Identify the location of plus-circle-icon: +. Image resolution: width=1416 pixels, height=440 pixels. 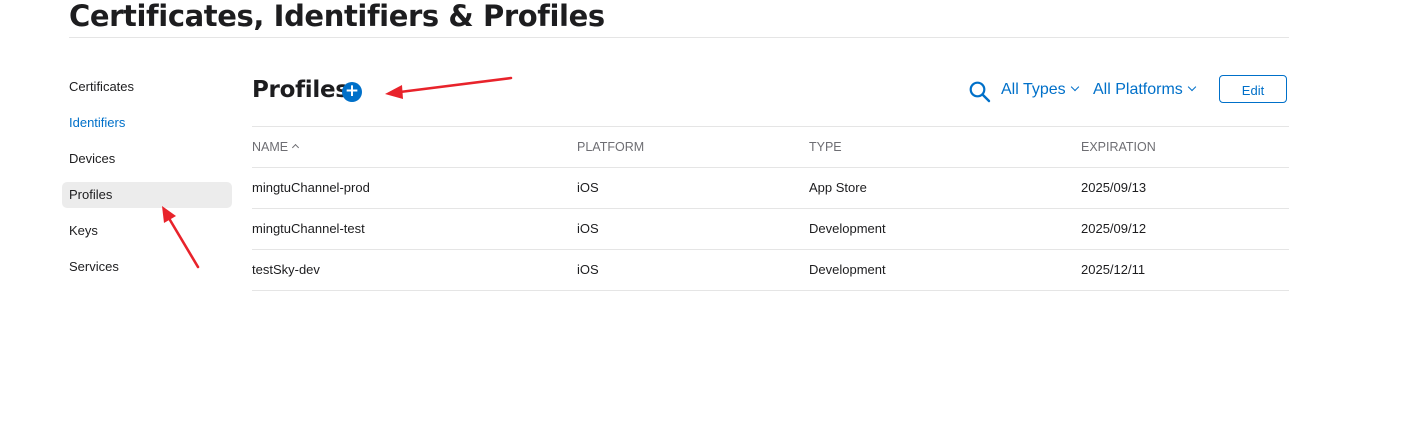
(352, 91).